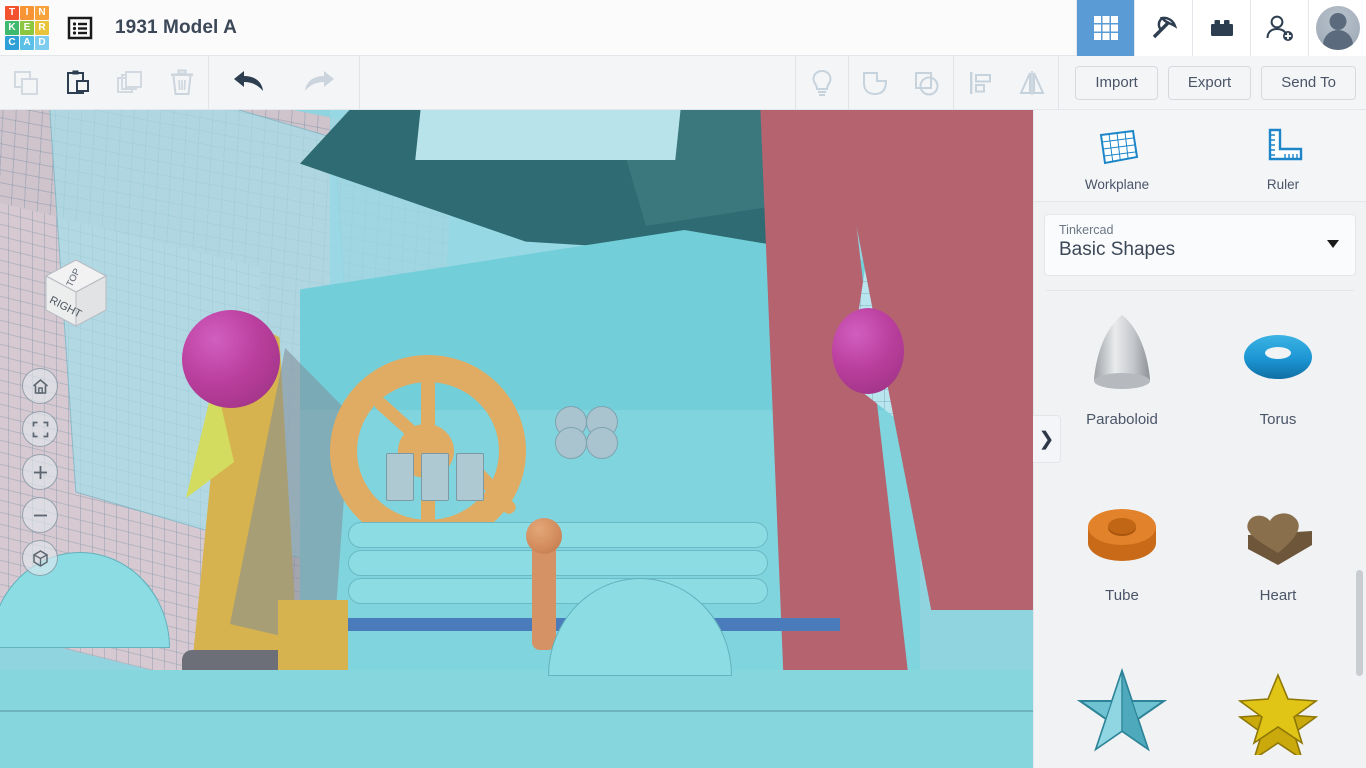  I want to click on shape-label-heart: Heart, so click(1278, 595).